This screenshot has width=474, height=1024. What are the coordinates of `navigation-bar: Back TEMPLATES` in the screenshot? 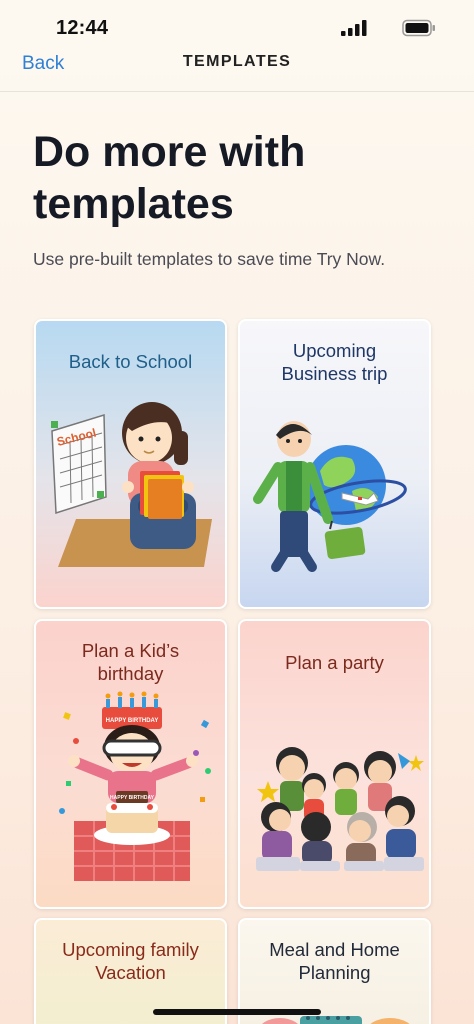 It's located at (237, 70).